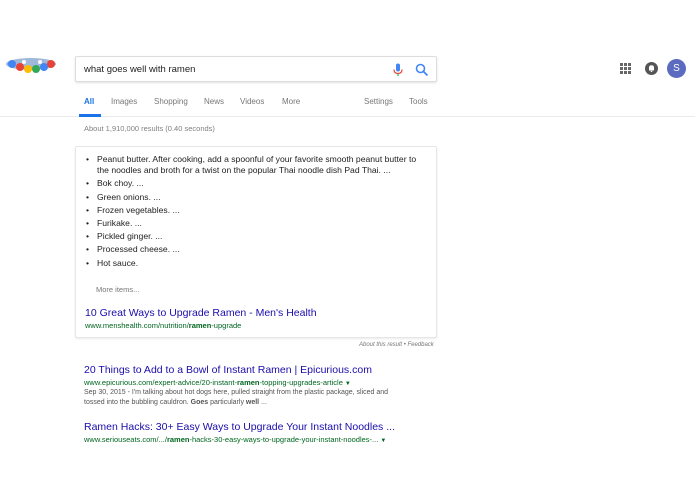 The width and height of the screenshot is (695, 494). I want to click on url-text: -upgrade, so click(226, 325).